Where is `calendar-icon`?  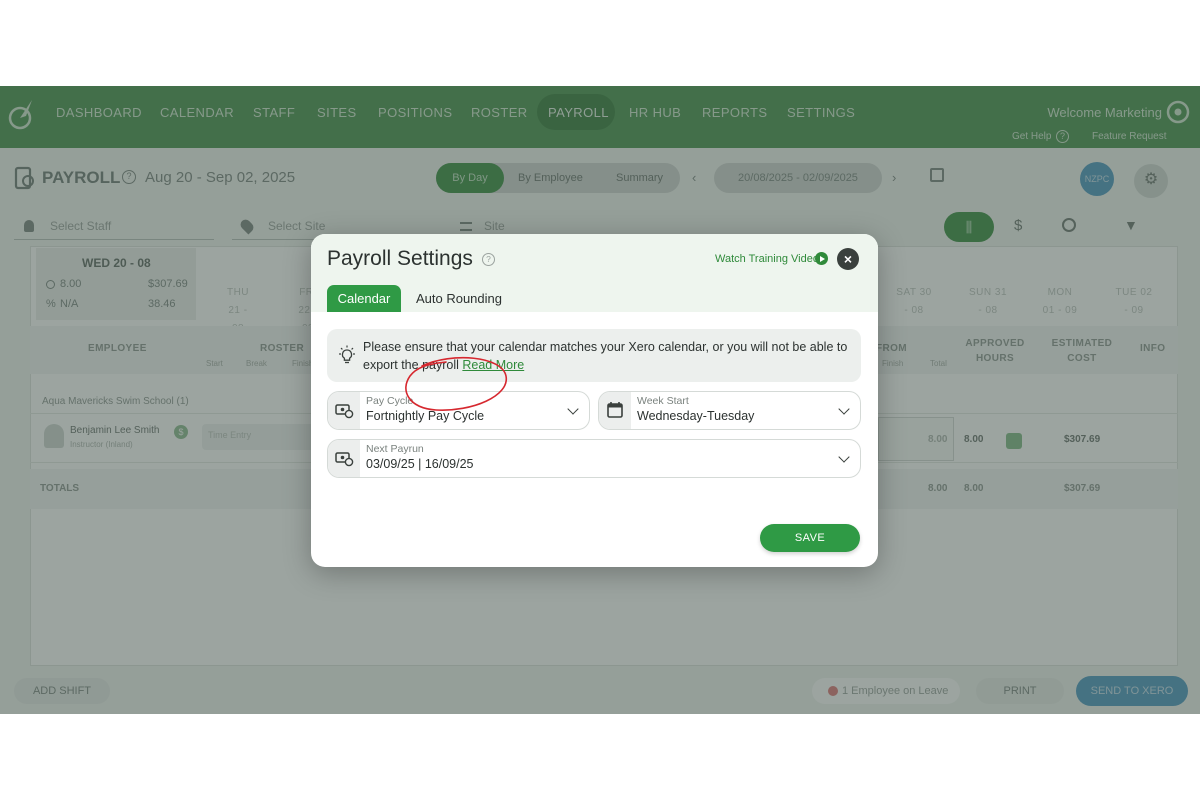 calendar-icon is located at coordinates (615, 410).